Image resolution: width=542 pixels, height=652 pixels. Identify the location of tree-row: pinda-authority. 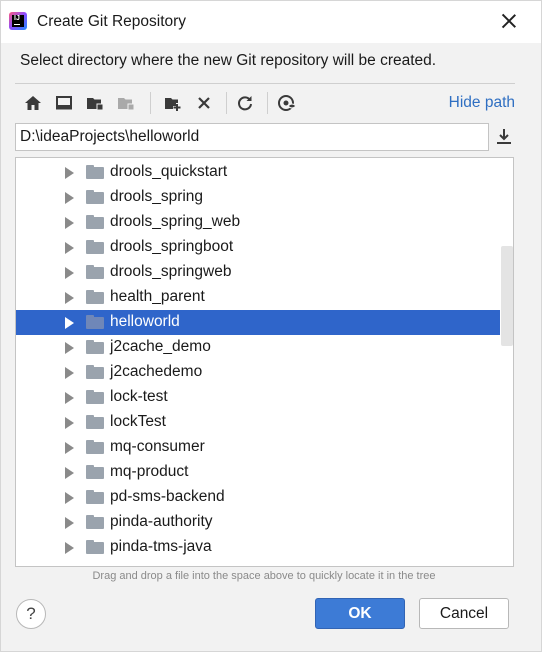
(258, 522).